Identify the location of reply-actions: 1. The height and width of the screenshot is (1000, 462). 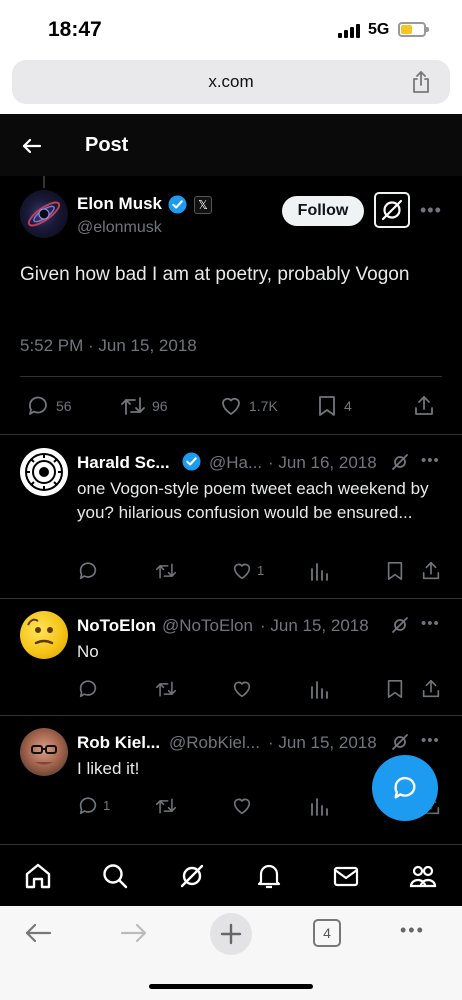
(262, 572).